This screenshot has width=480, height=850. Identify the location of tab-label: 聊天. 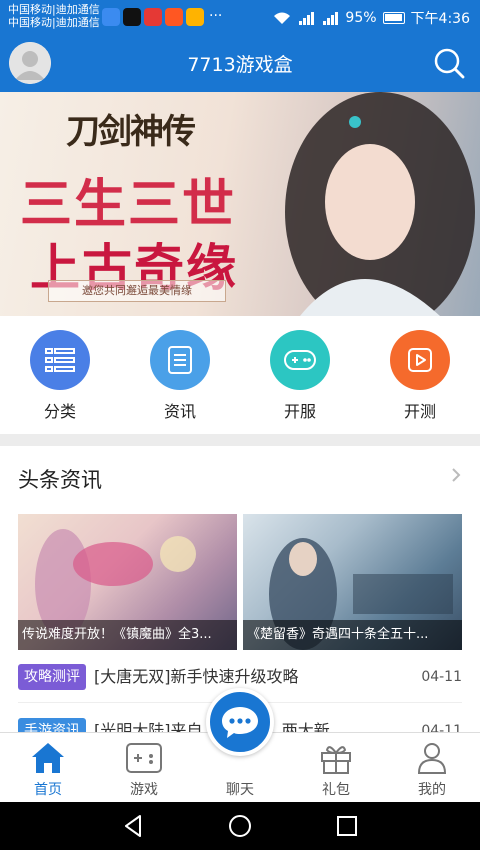
(240, 790).